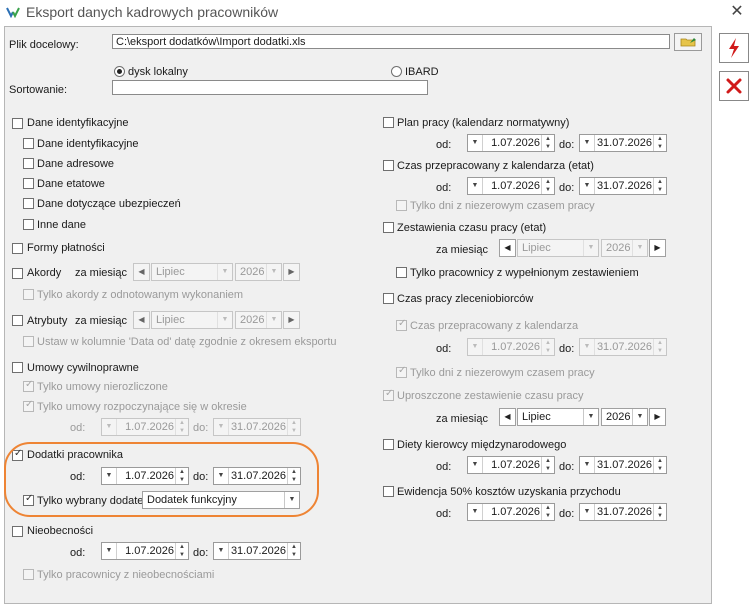 This screenshot has height=609, width=755. Describe the element at coordinates (83, 368) in the screenshot. I see `umowy-label: Umowy cywilnoprawne` at that location.